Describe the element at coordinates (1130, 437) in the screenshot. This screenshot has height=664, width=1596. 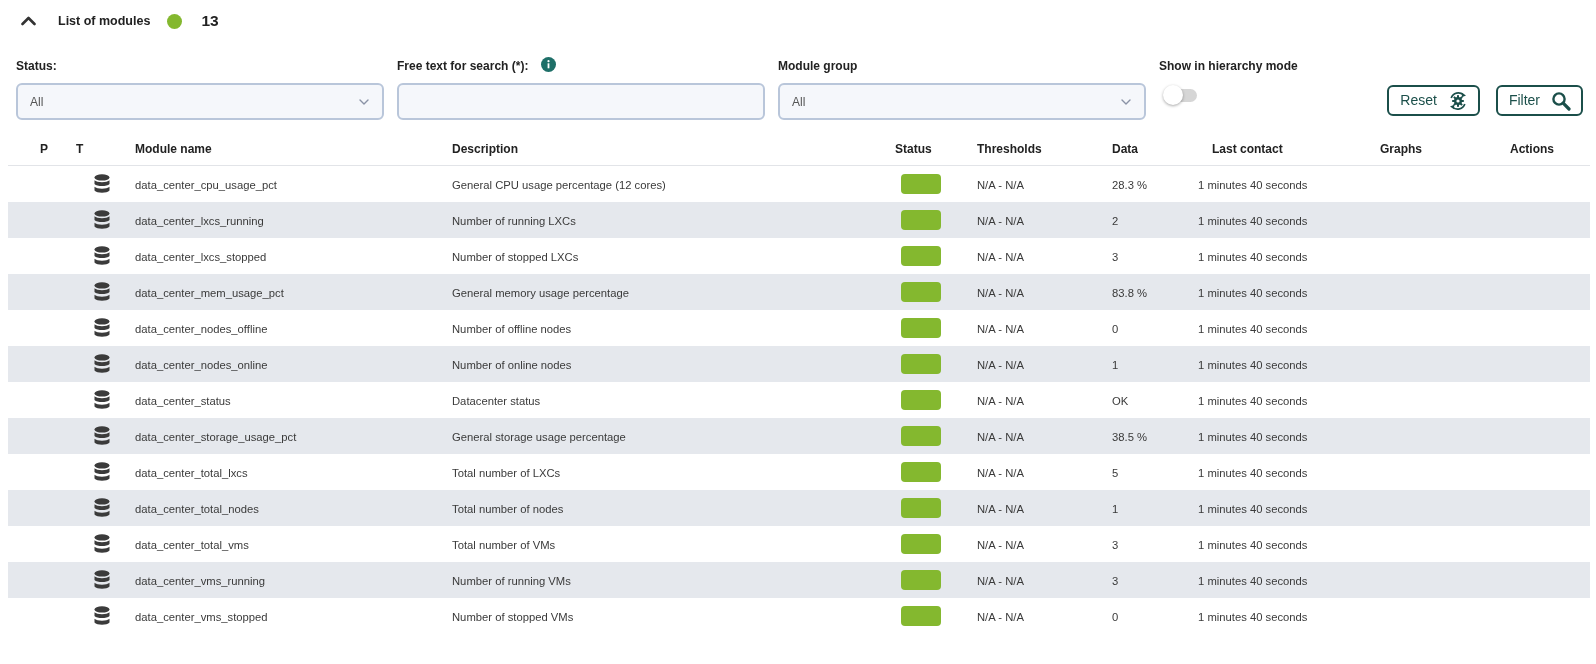
I see `data-value: 38.5 %` at that location.